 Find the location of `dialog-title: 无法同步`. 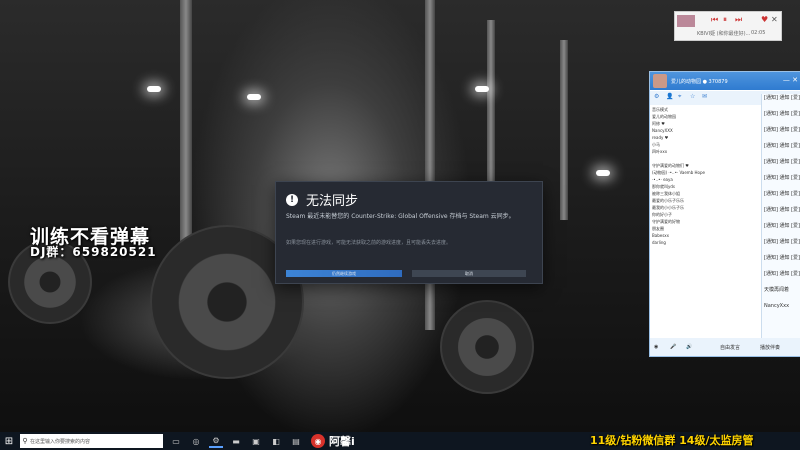

dialog-title: 无法同步 is located at coordinates (332, 201).